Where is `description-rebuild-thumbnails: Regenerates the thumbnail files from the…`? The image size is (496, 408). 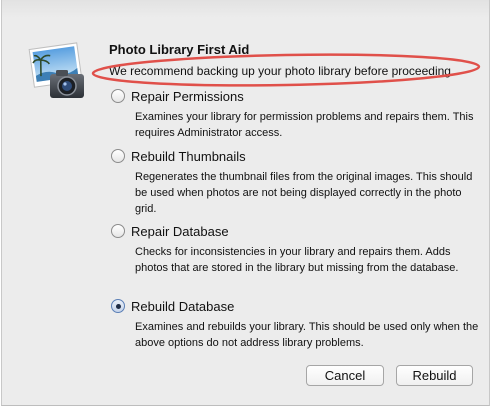 description-rebuild-thumbnails: Regenerates the thumbnail files from the… is located at coordinates (304, 193).